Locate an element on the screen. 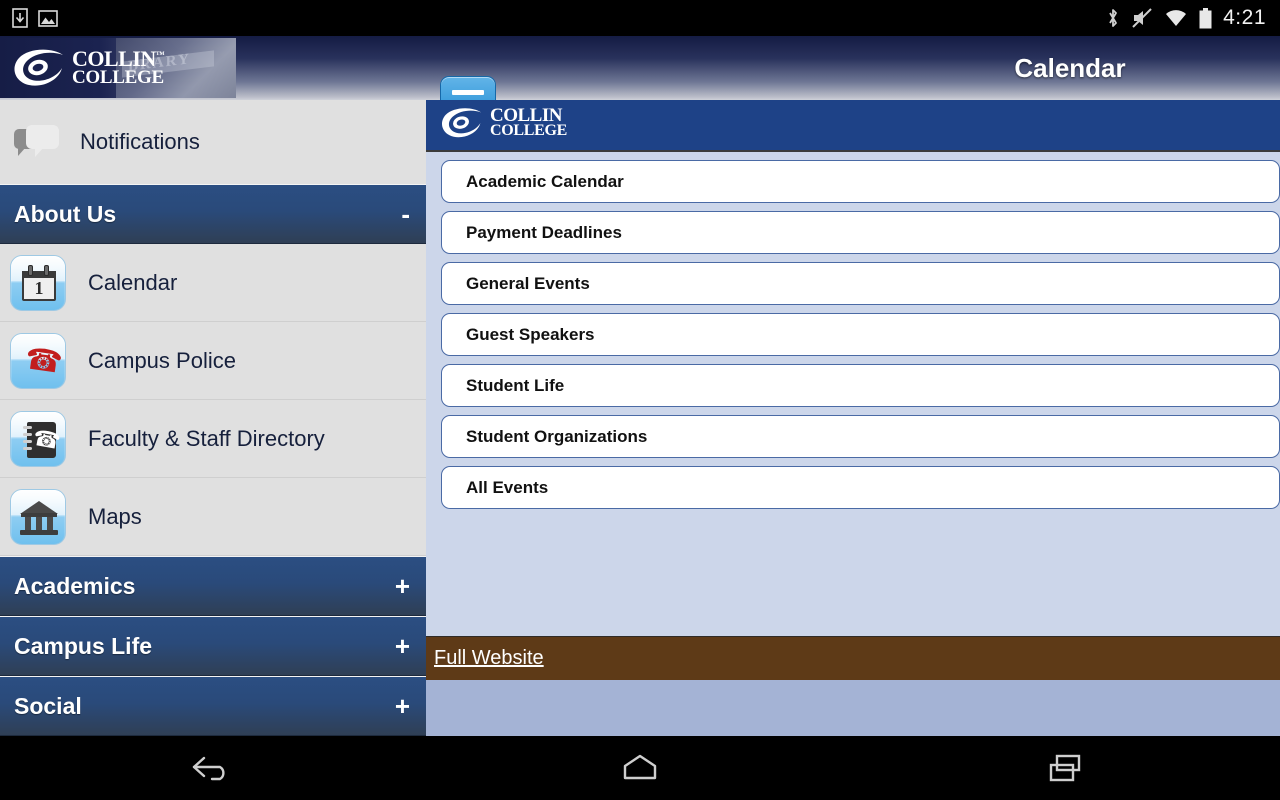  battery-icon is located at coordinates (1205, 17).